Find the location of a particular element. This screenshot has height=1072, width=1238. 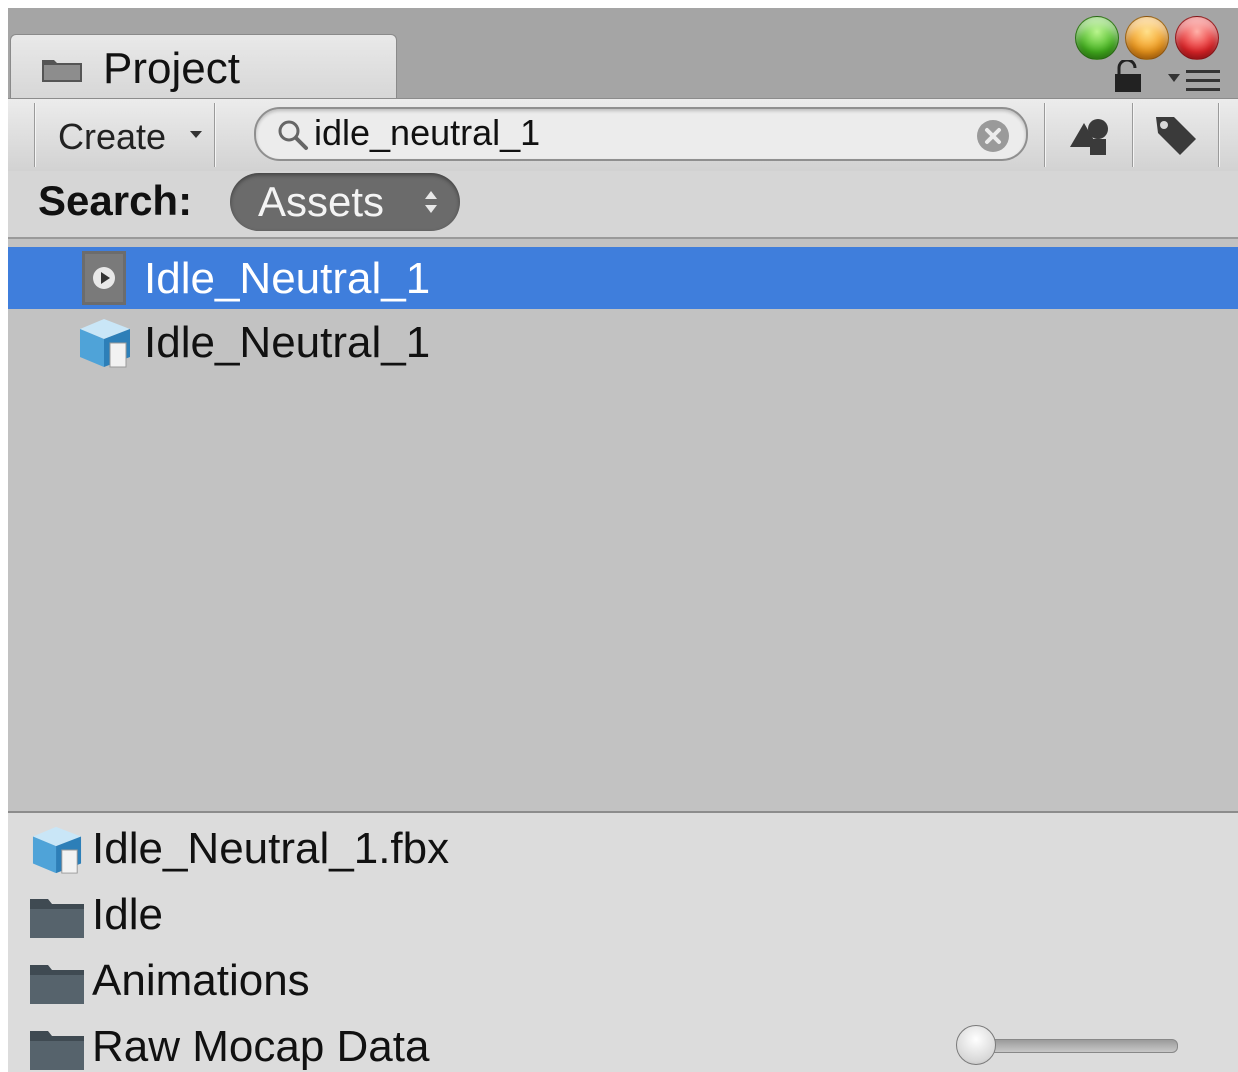

path-item-label: Raw Mocap Data is located at coordinates (261, 1046).